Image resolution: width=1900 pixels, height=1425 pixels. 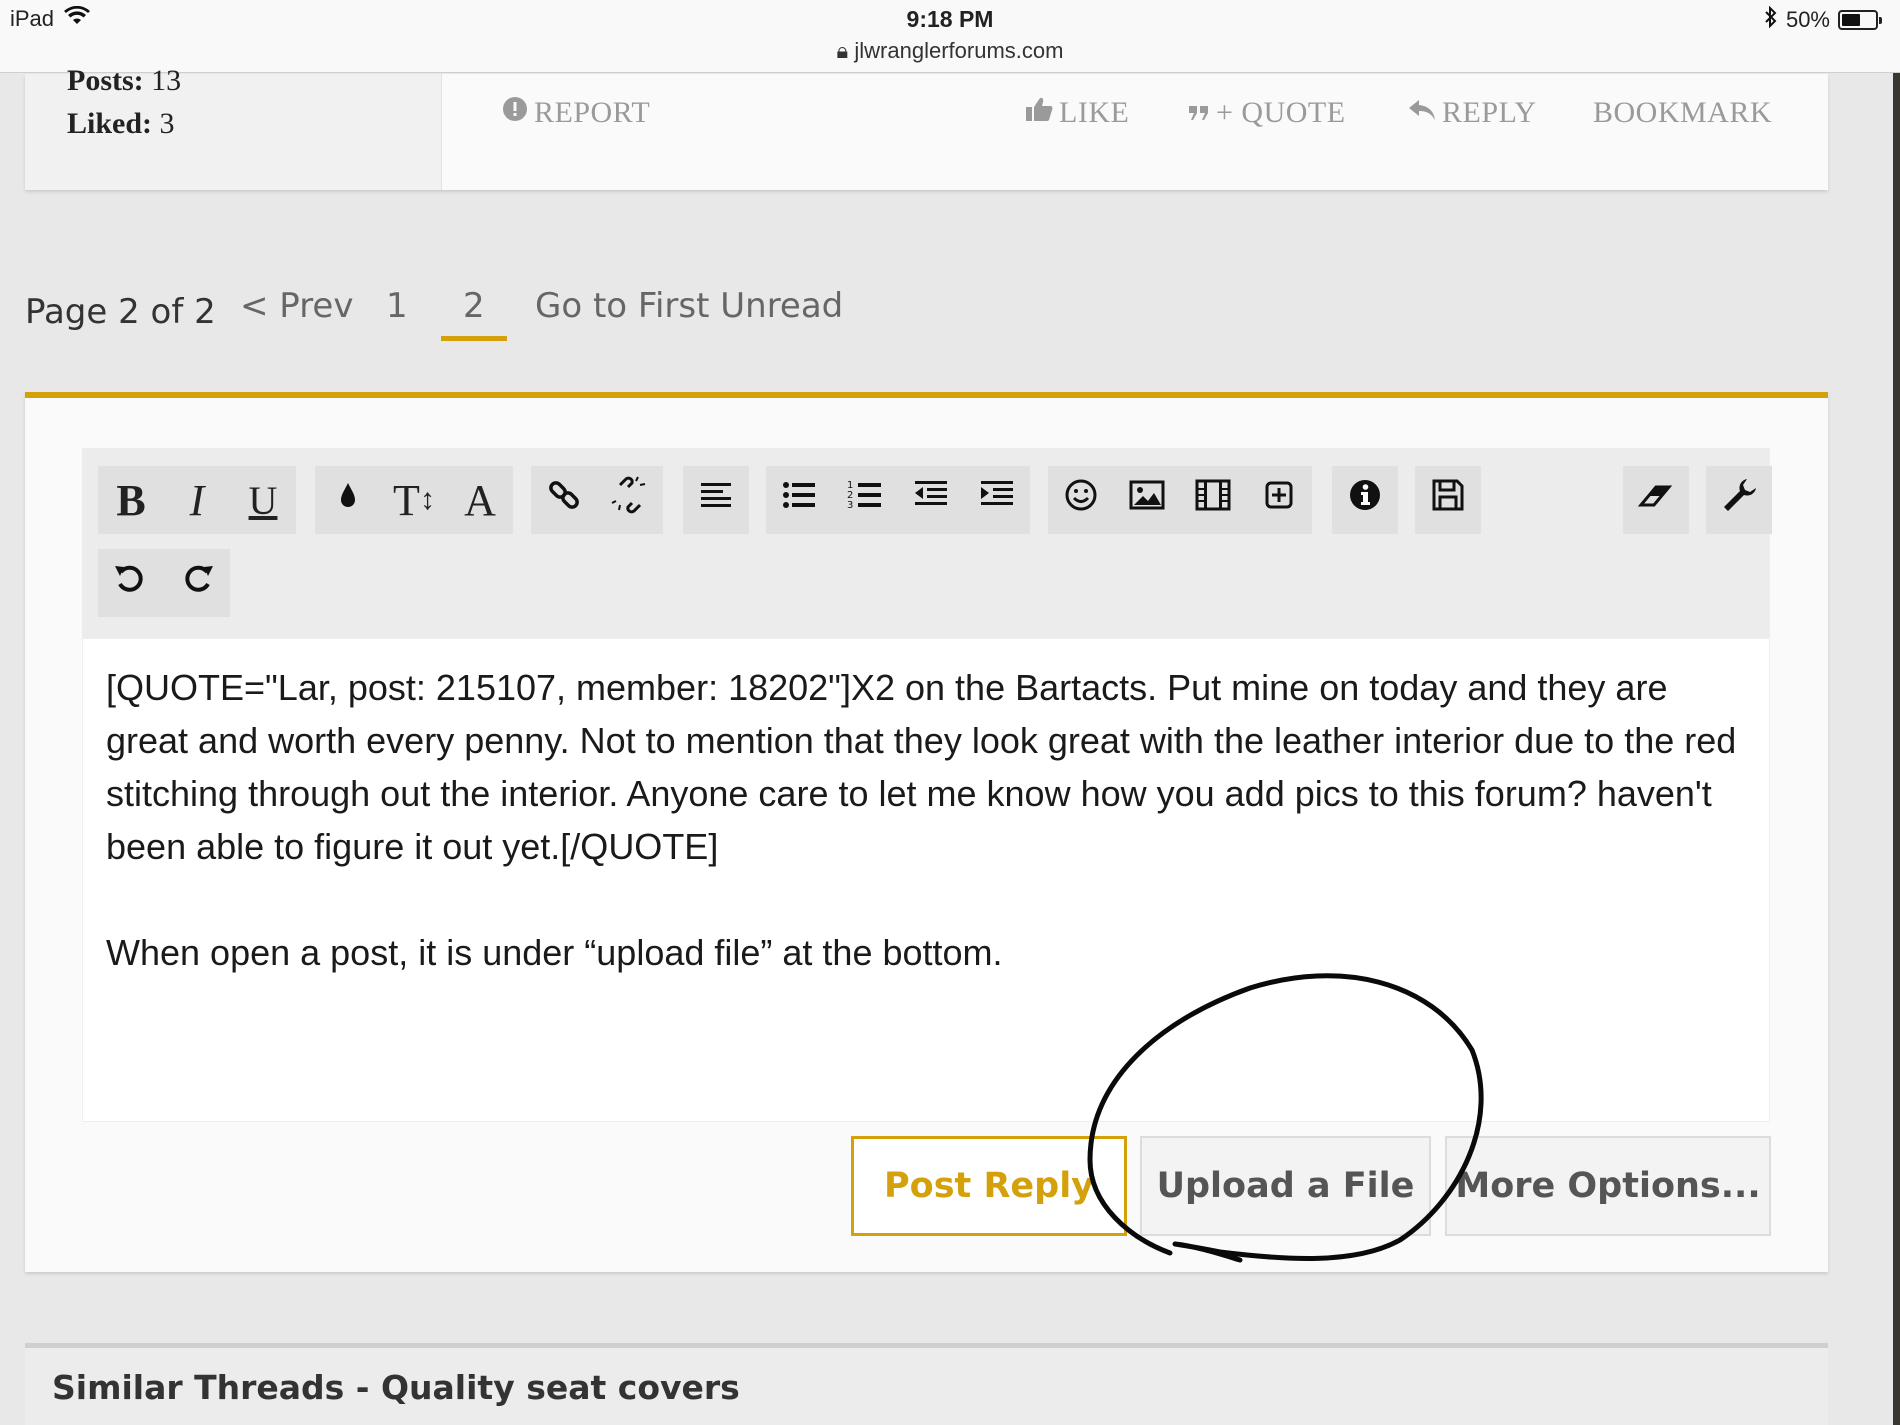 I want to click on toolbar-font-group: T ↕ A, so click(x=414, y=500).